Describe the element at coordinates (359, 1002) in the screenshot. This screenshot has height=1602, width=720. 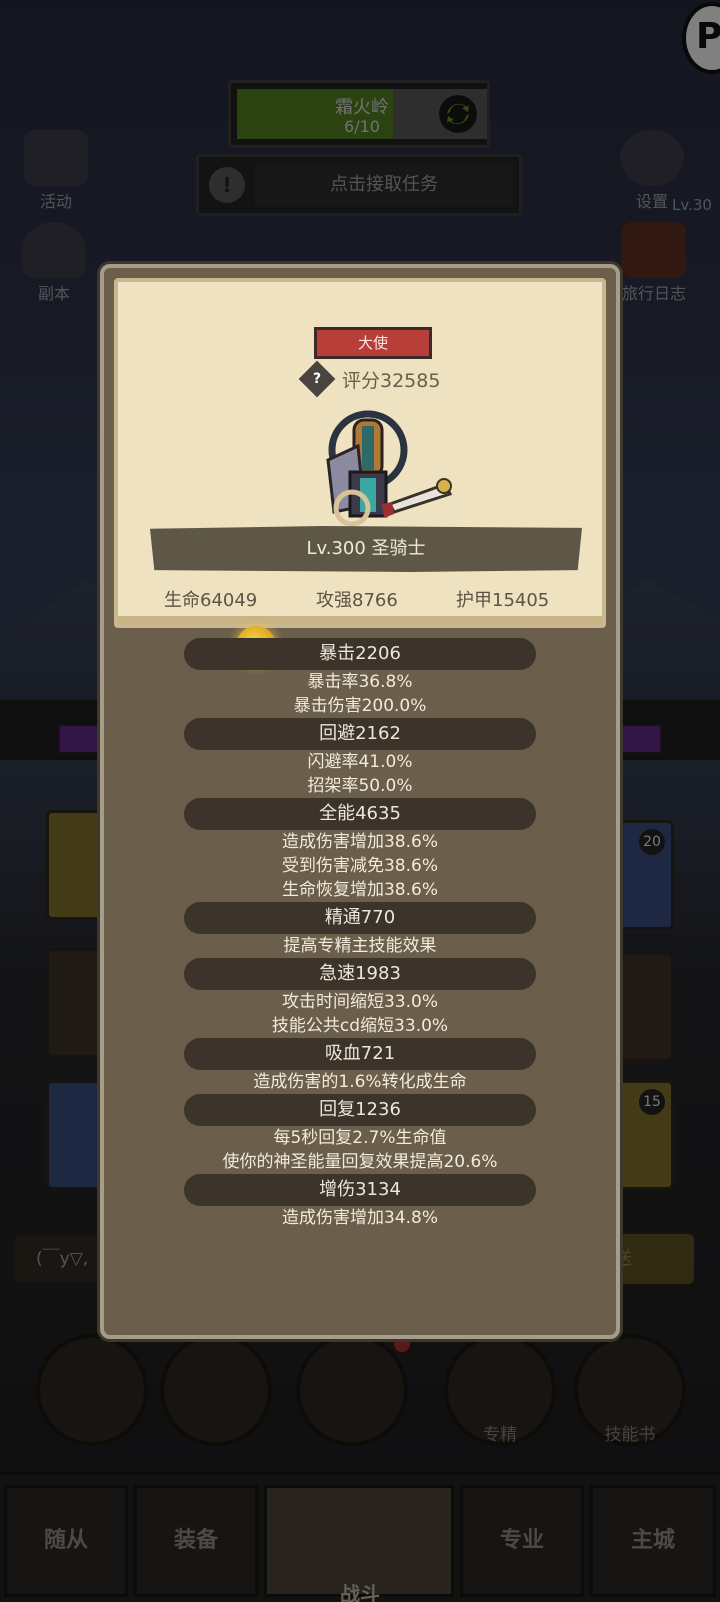
I see `stat-line: 攻击时间缩短33.0%` at that location.